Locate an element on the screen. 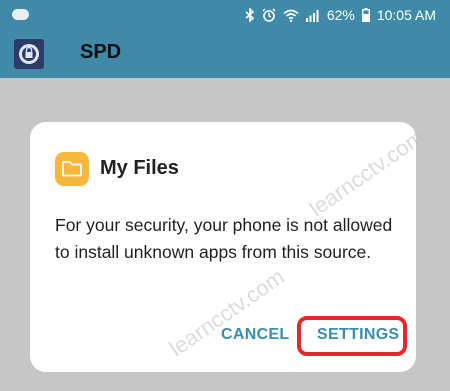 The image size is (450, 391). app-bar: SPD is located at coordinates (225, 54).